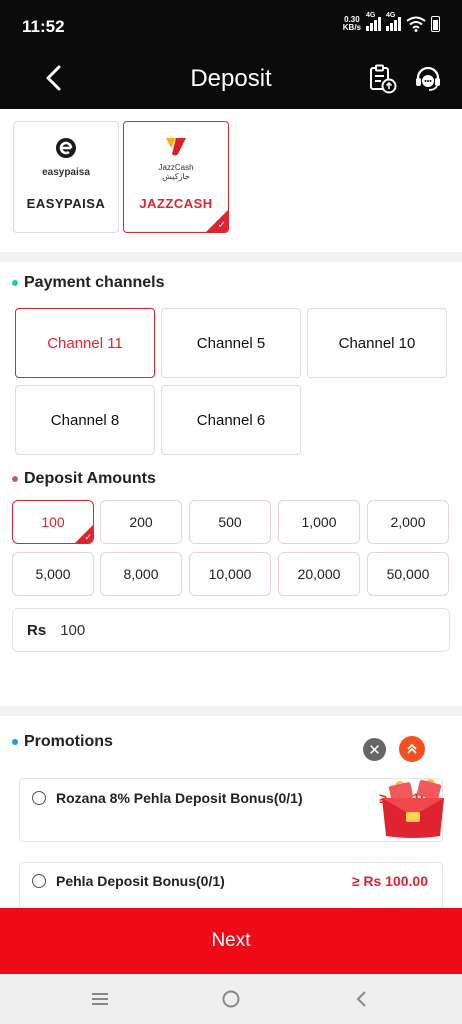  I want to click on wifi-icon, so click(416, 24).